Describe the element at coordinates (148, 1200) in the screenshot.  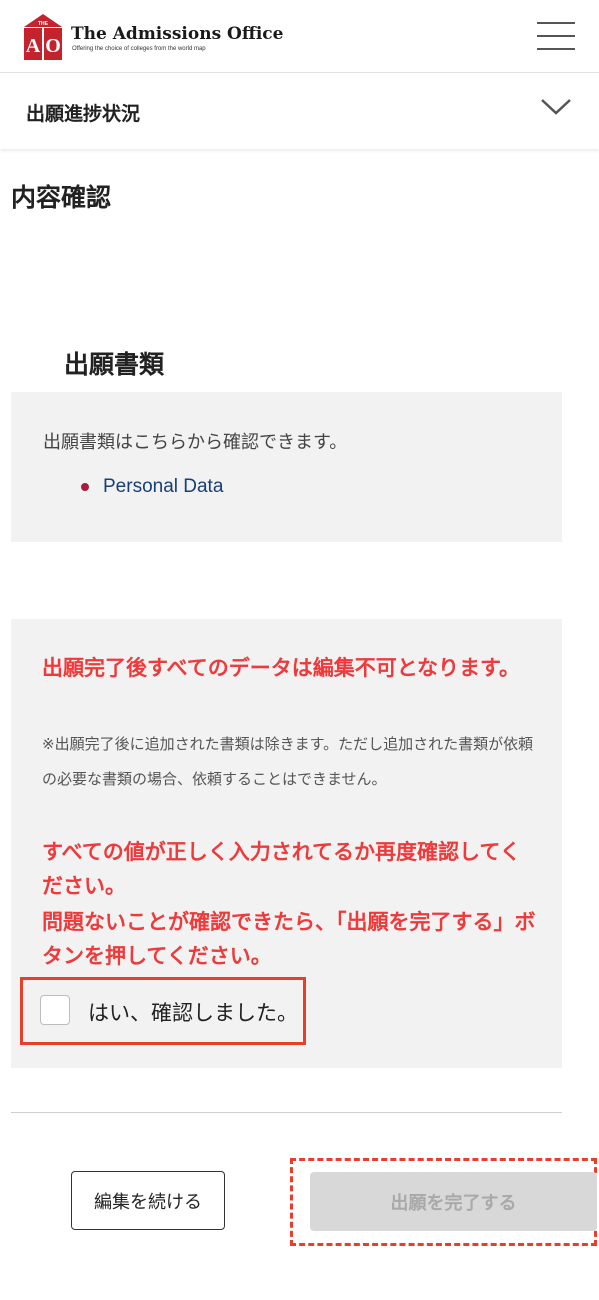
I see `continue-editing-button: 編集を続ける` at that location.